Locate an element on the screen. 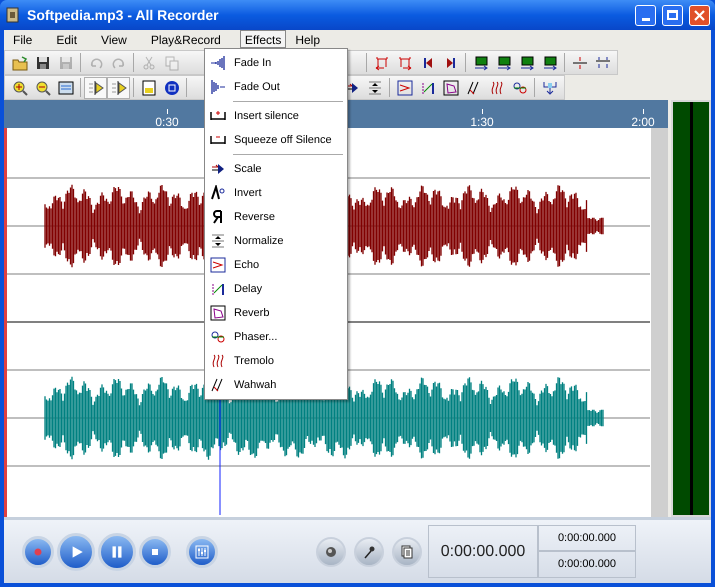 This screenshot has width=715, height=587. maximize-icon is located at coordinates (672, 15).